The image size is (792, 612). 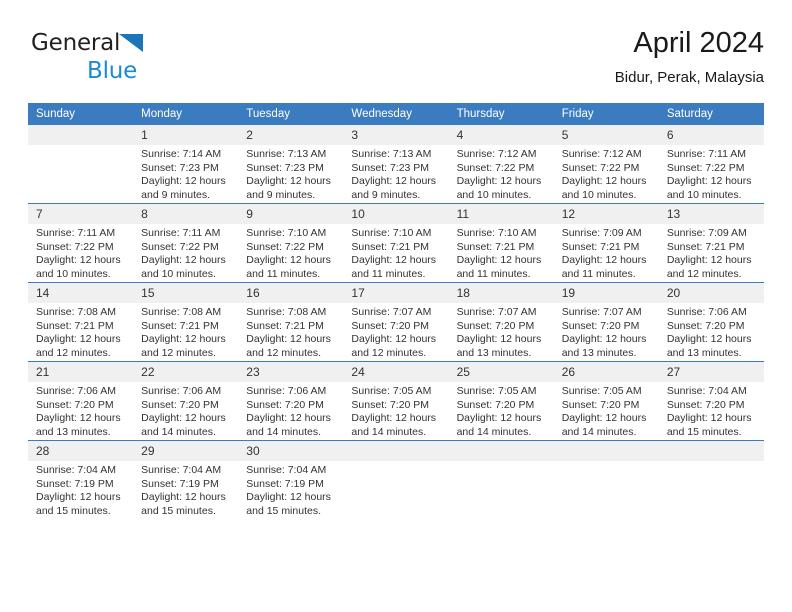 I want to click on day-number: 4, so click(x=501, y=135).